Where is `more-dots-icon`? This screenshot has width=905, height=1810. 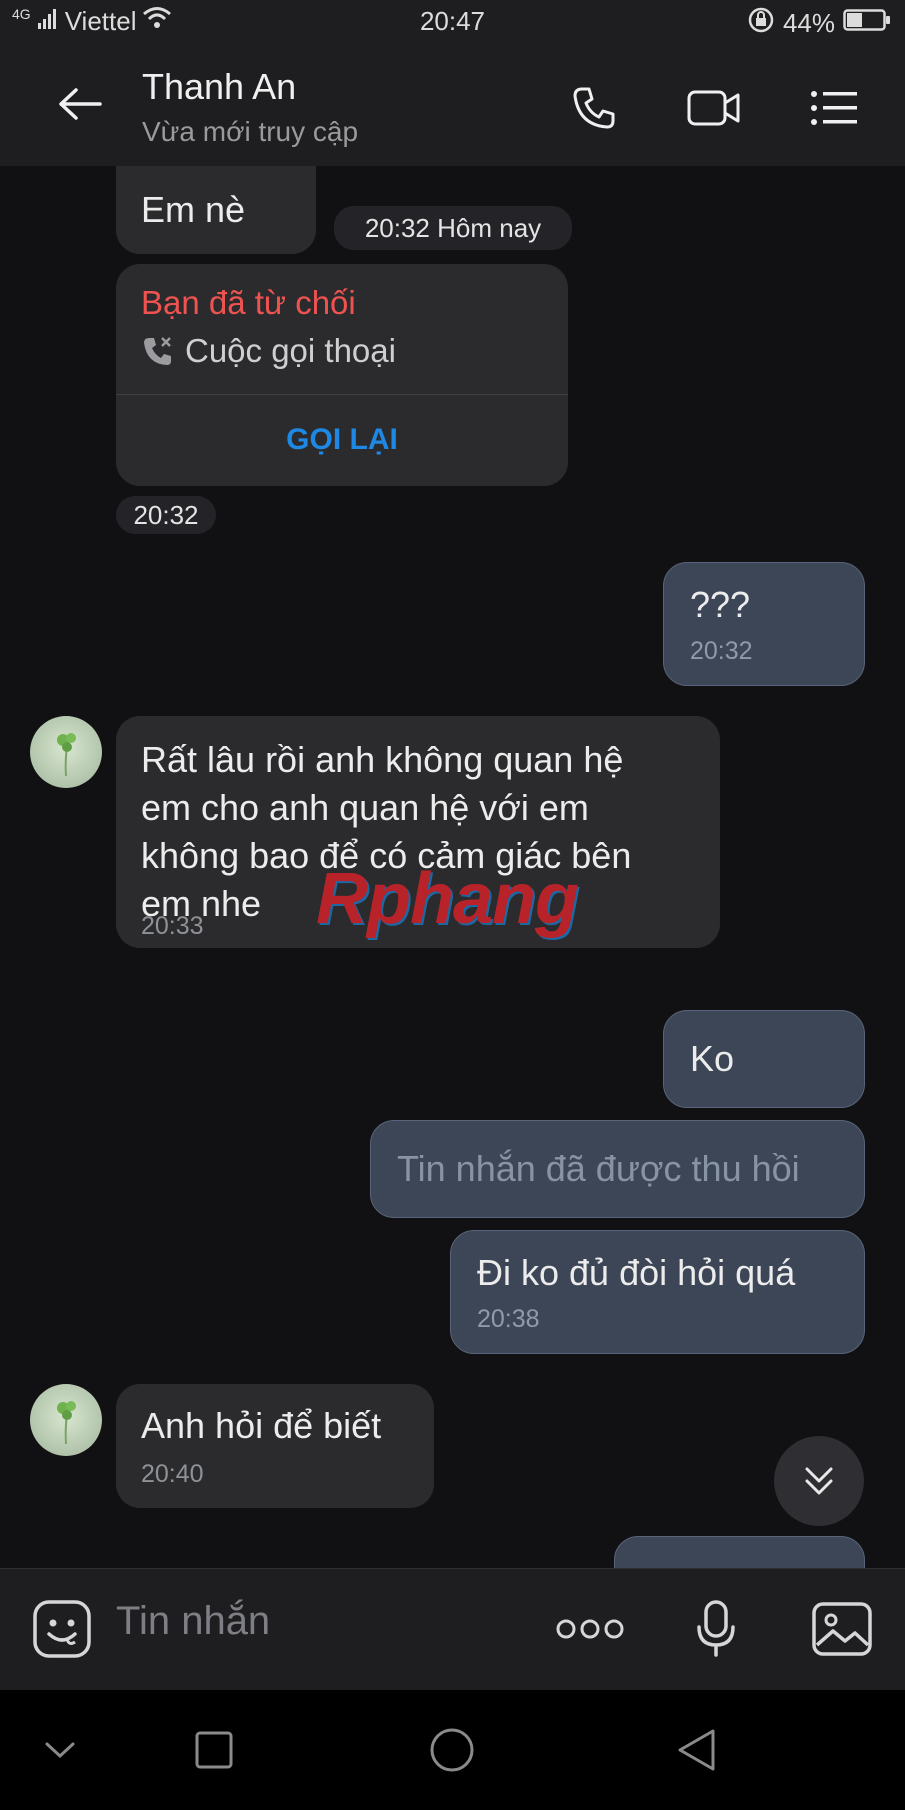
more-dots-icon is located at coordinates (590, 1629).